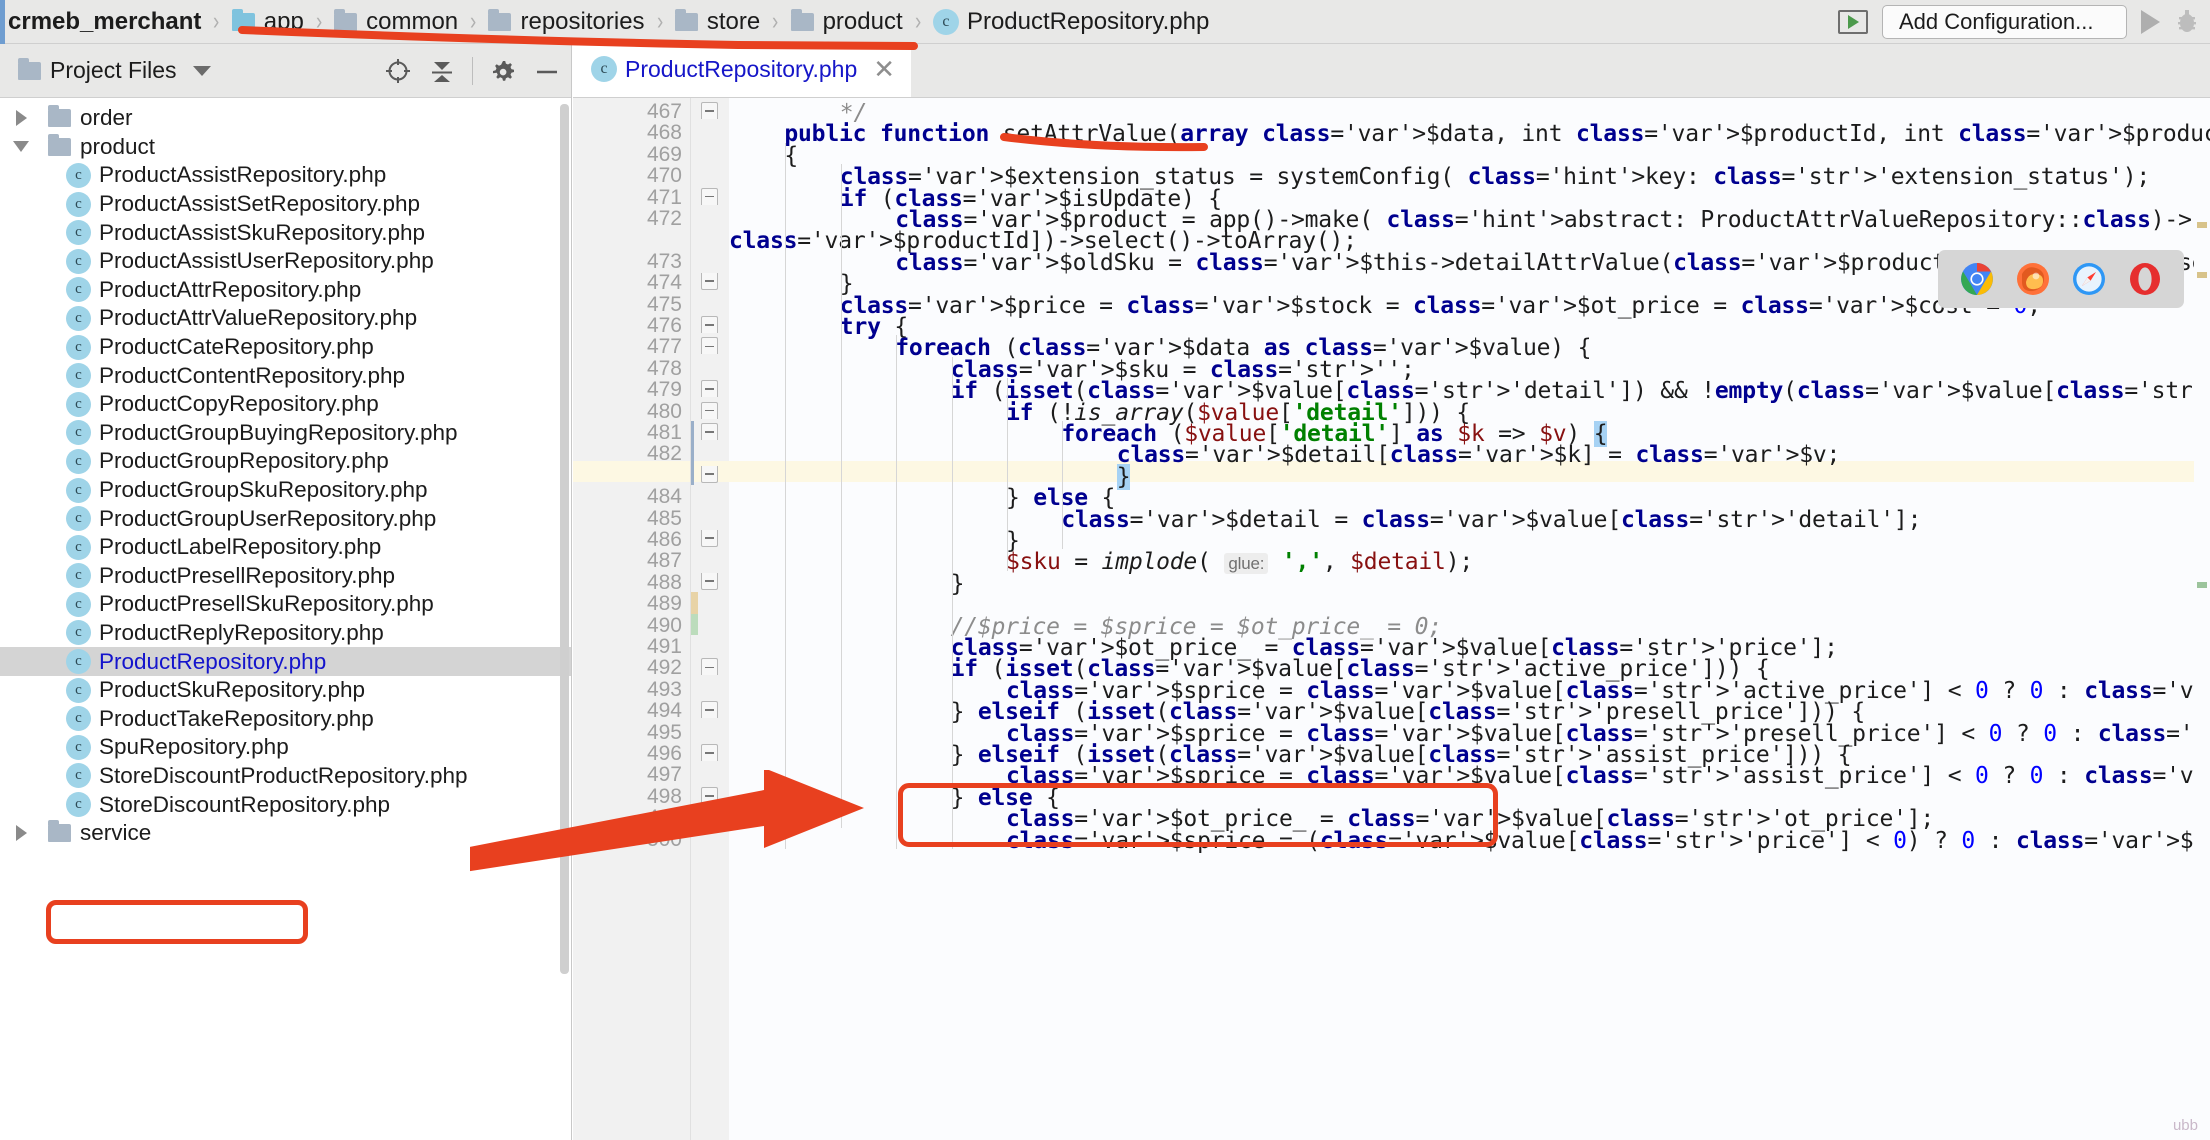  I want to click on line-number: 500, so click(664, 839).